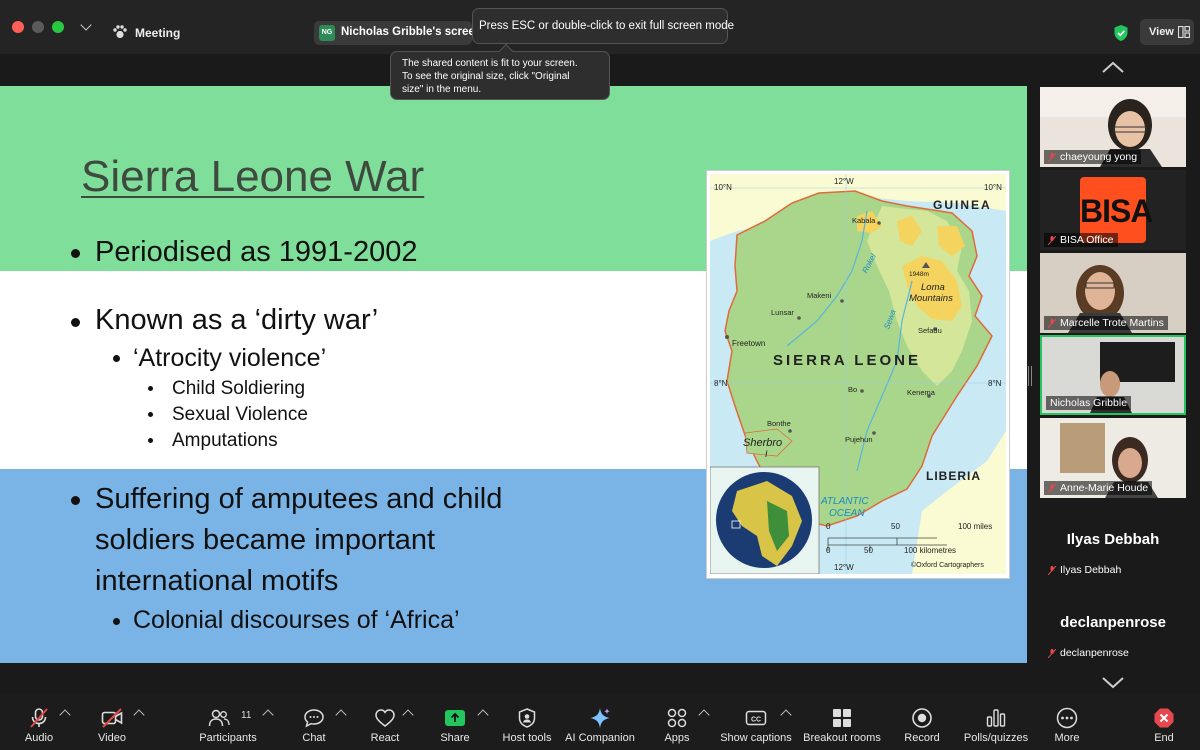 The width and height of the screenshot is (1200, 750). Describe the element at coordinates (721, 383) in the screenshot. I see `map-label-lat: 8°N` at that location.